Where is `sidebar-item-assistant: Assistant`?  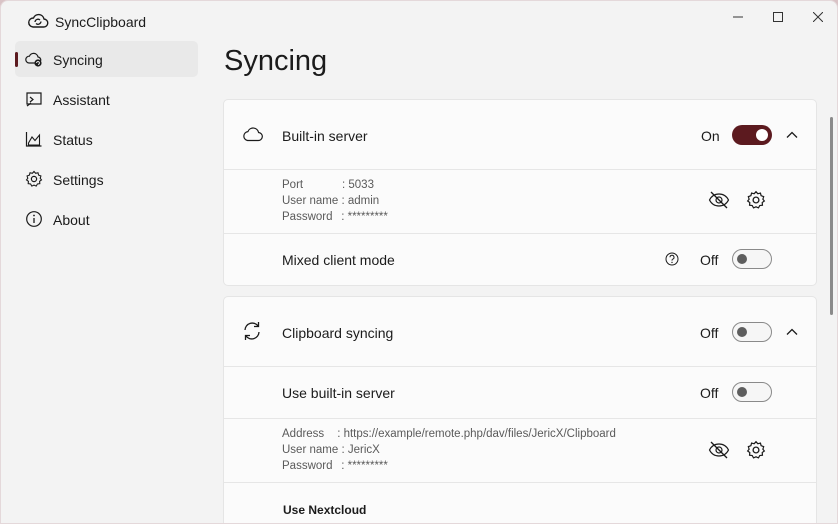 sidebar-item-assistant: Assistant is located at coordinates (106, 99).